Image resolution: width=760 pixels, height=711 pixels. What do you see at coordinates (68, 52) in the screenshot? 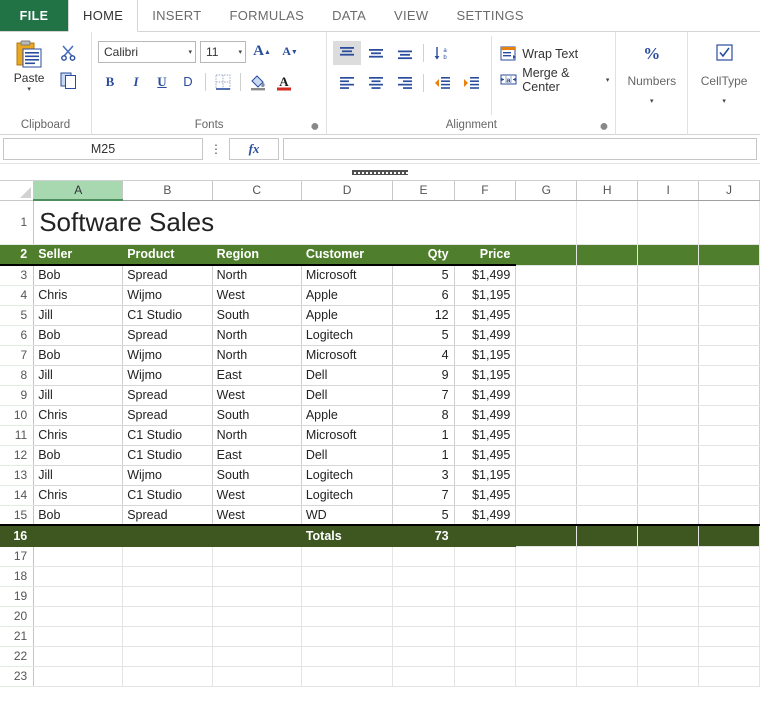
I see `cut-scissors-icon` at bounding box center [68, 52].